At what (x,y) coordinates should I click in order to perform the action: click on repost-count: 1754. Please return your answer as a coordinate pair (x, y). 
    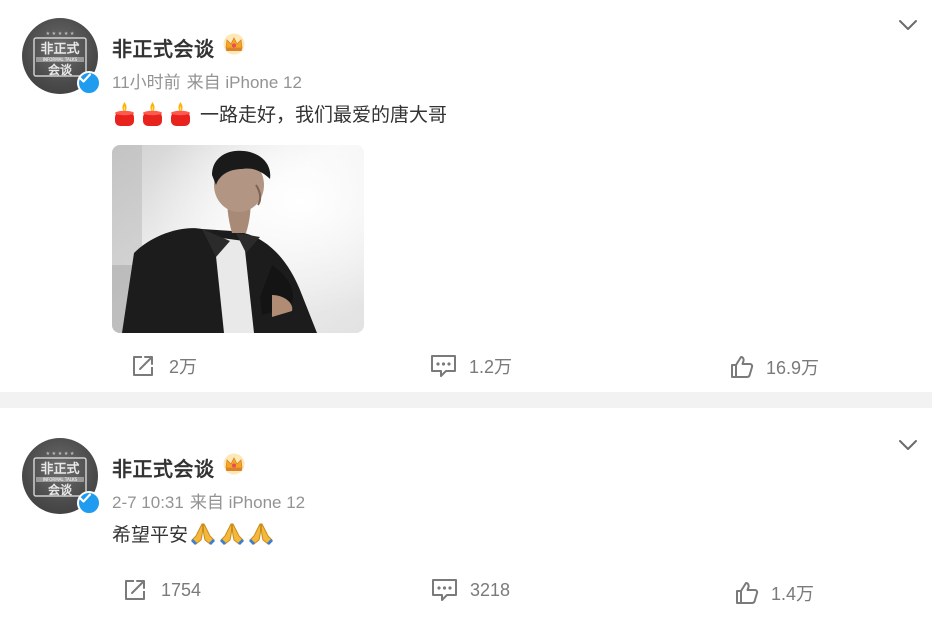
    Looking at the image, I should click on (181, 589).